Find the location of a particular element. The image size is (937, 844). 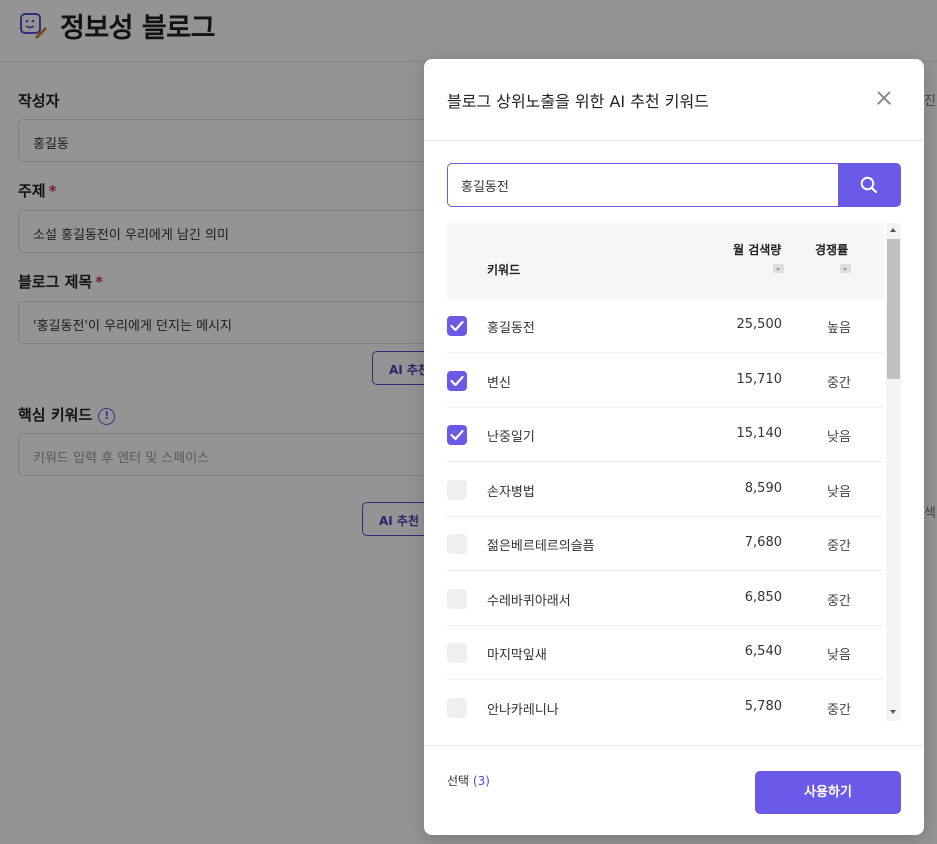

table-row: 젊은베르테르의슬픔 7,680 중간 is located at coordinates (665, 544).